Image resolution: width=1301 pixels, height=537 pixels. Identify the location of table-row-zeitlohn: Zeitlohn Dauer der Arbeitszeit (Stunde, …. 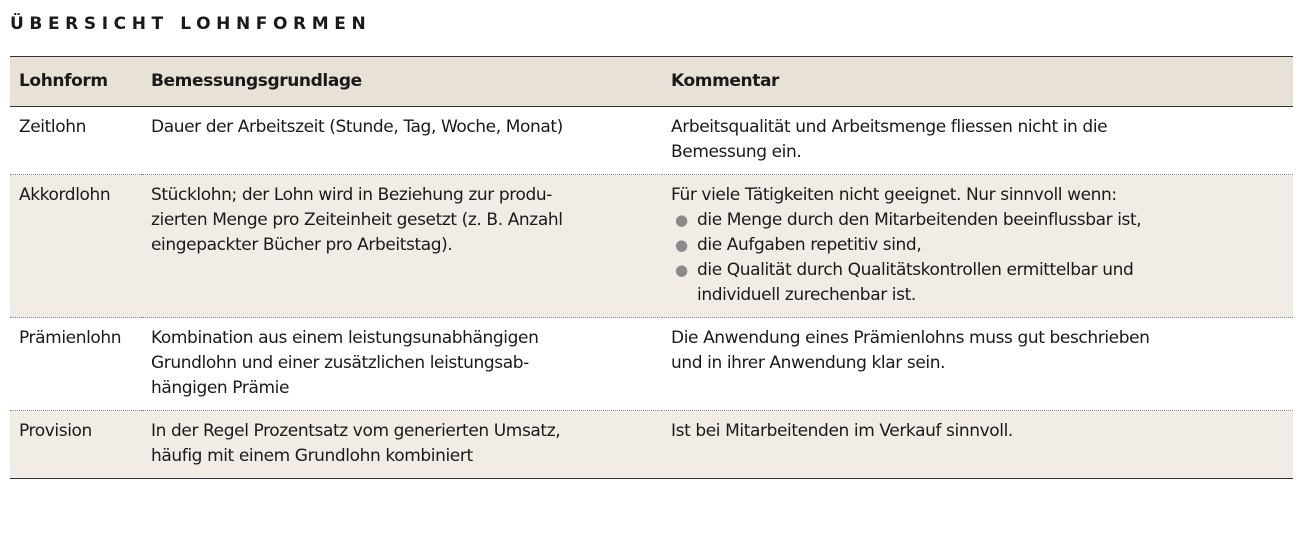
(651, 140).